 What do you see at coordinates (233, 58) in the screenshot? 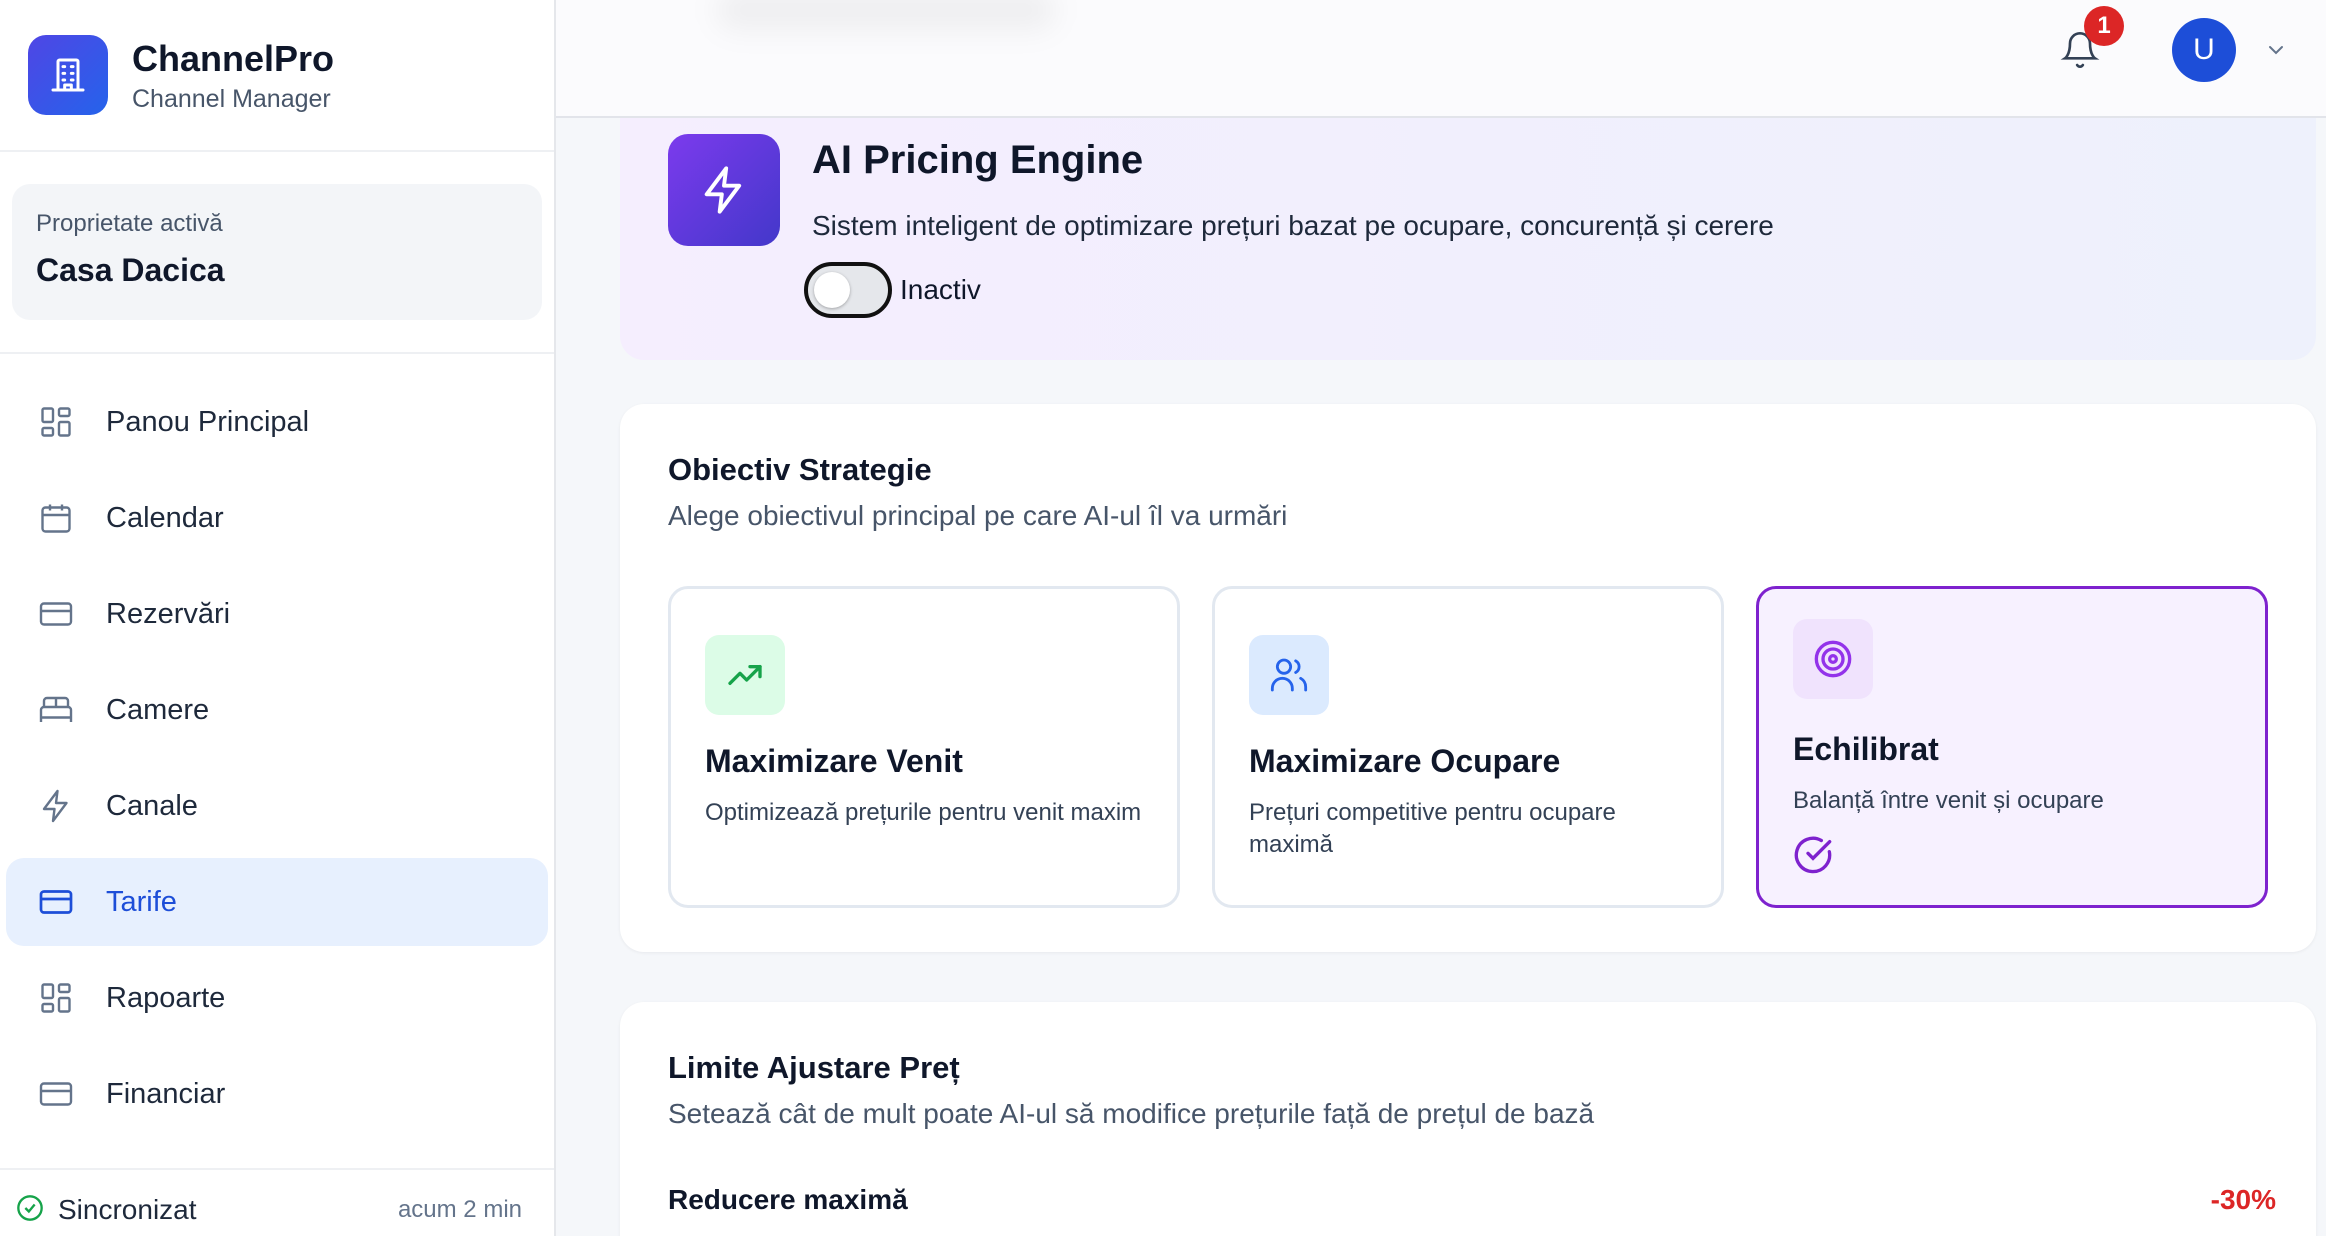
I see `brand-name: ChannelPro` at bounding box center [233, 58].